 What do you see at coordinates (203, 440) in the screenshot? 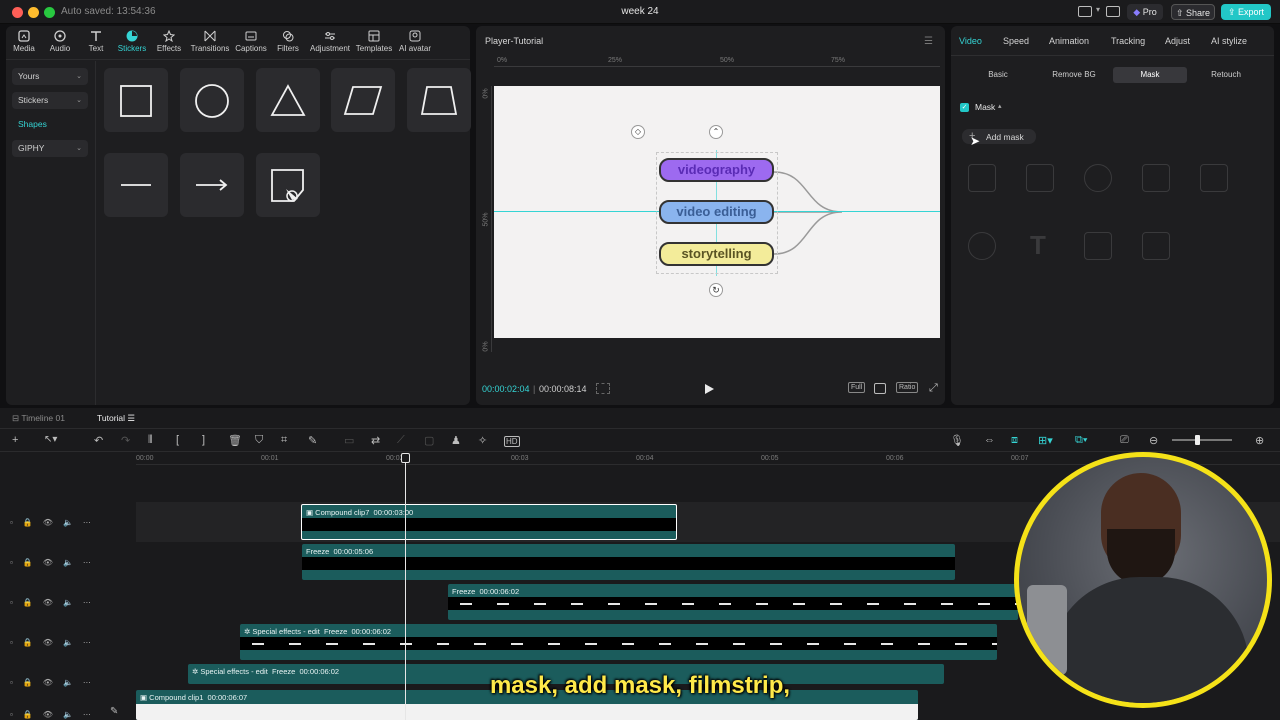
I see `split-right-icon: ]` at bounding box center [203, 440].